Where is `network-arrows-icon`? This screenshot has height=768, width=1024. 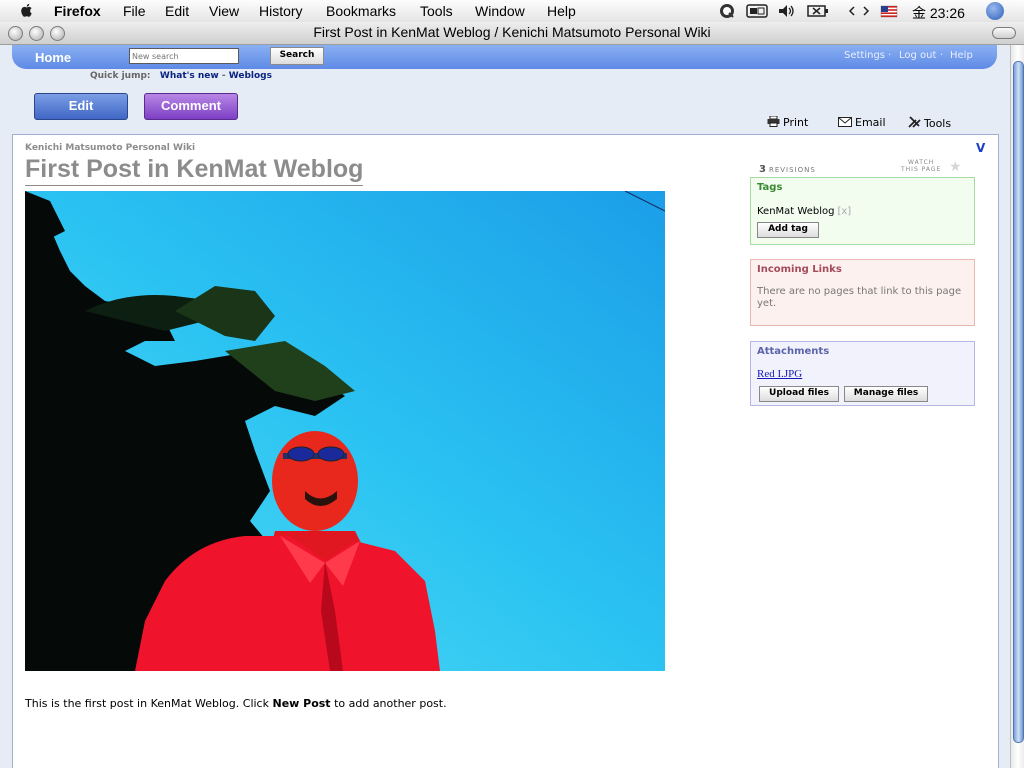
network-arrows-icon is located at coordinates (859, 11).